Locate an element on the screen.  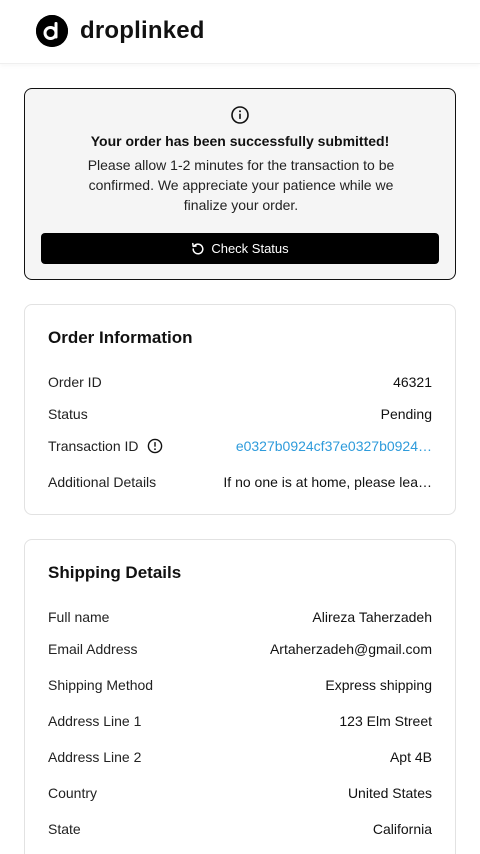
check-status-label: Check Status is located at coordinates (250, 248).